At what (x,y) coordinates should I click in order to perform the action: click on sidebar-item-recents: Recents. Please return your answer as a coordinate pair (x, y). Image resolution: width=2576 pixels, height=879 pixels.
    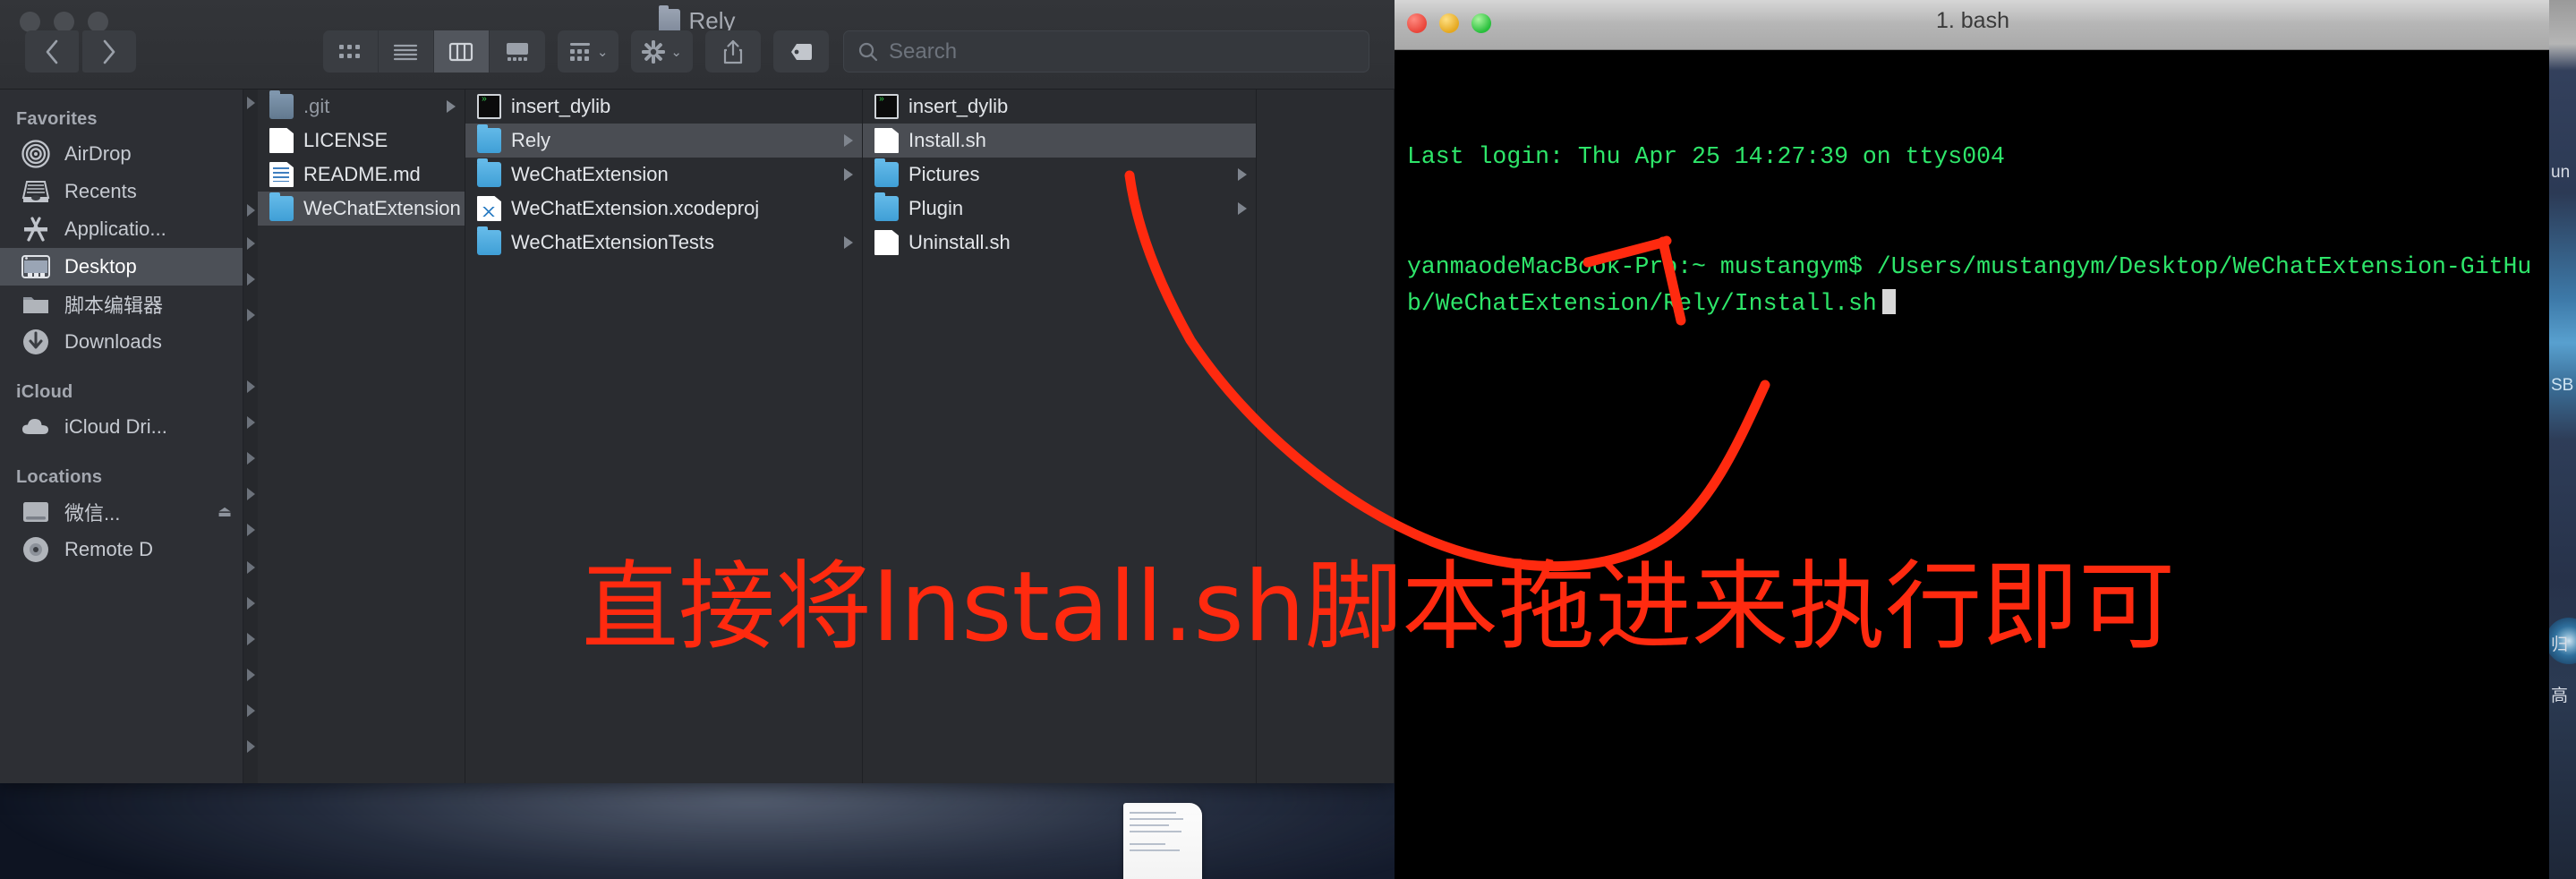
    Looking at the image, I should click on (121, 191).